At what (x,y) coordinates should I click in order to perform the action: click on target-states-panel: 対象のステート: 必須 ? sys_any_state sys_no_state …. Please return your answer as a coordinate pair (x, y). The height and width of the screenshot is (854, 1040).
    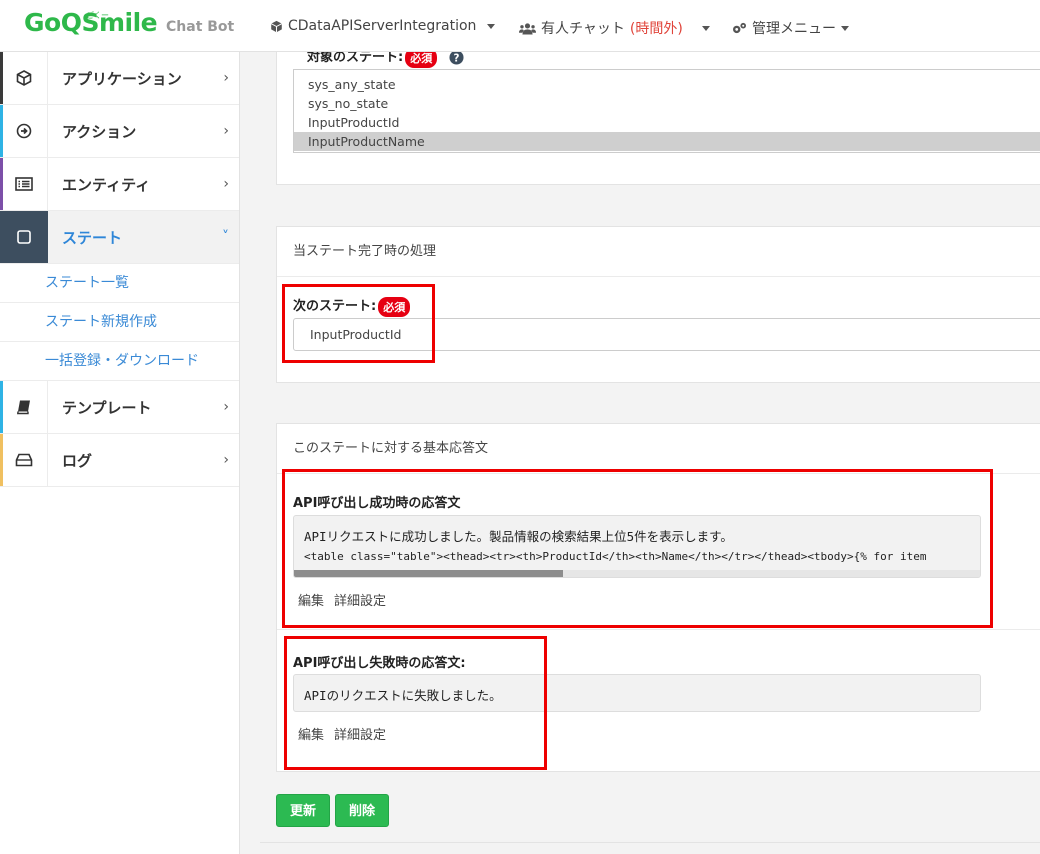
    Looking at the image, I should click on (658, 118).